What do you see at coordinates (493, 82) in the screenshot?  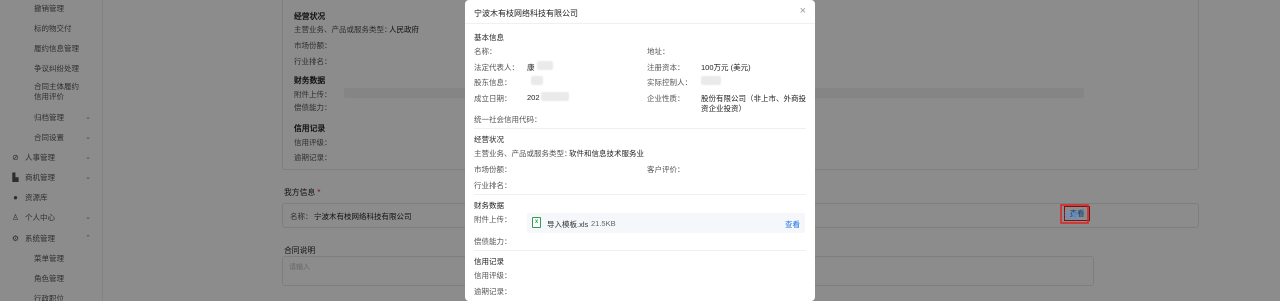 I see `shareholder-label: 股东信息：` at bounding box center [493, 82].